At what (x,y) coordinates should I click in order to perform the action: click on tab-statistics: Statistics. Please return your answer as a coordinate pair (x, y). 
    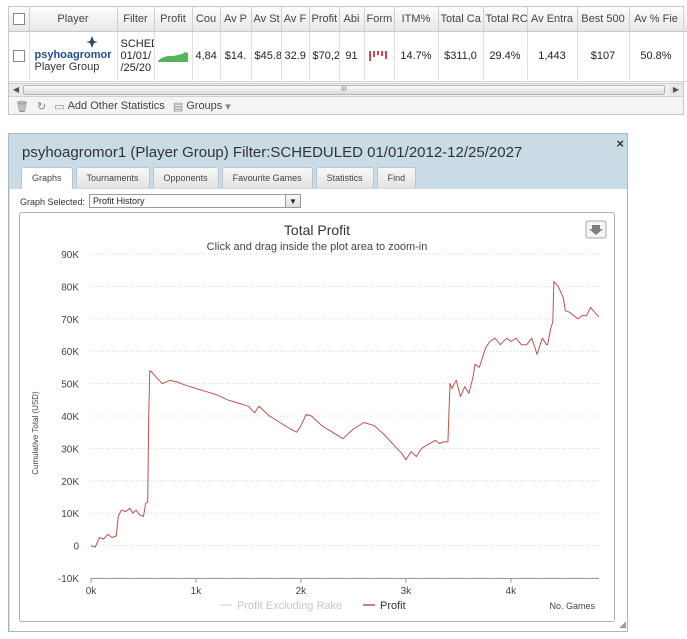
    Looking at the image, I should click on (344, 177).